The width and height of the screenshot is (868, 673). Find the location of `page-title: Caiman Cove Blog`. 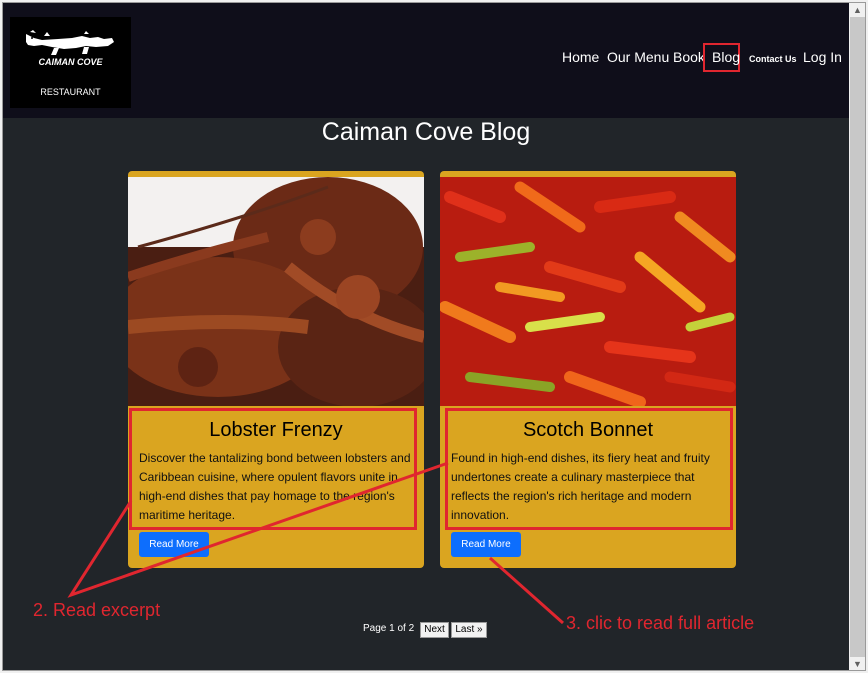

page-title: Caiman Cove Blog is located at coordinates (426, 132).